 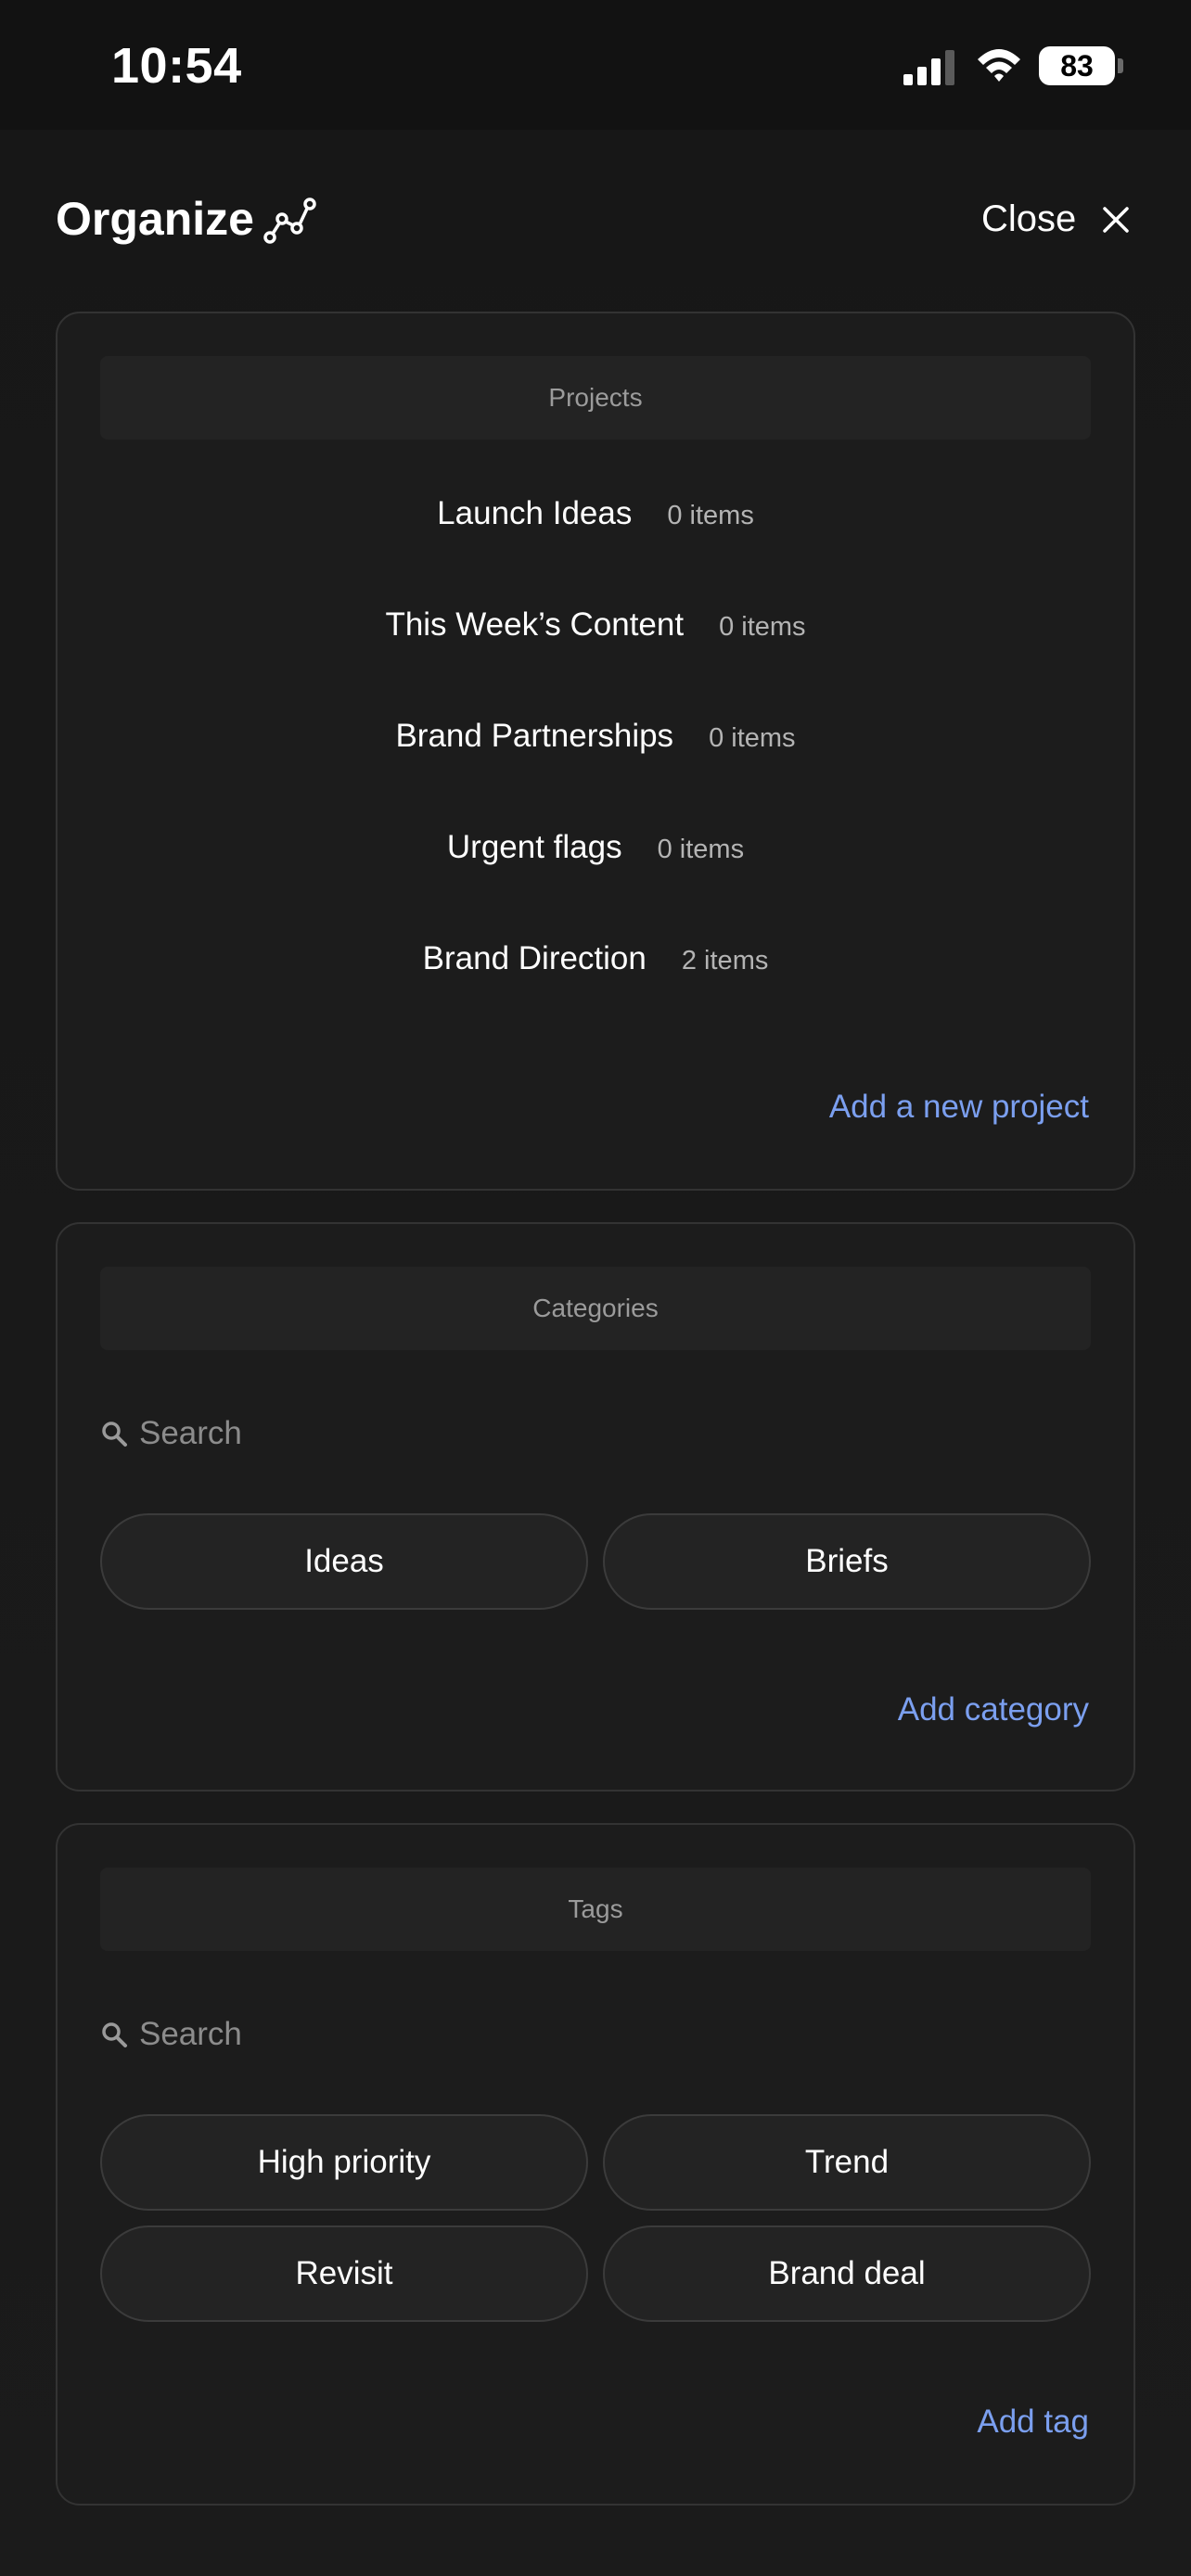 What do you see at coordinates (847, 2273) in the screenshot?
I see `tag-chip: Brand deal` at bounding box center [847, 2273].